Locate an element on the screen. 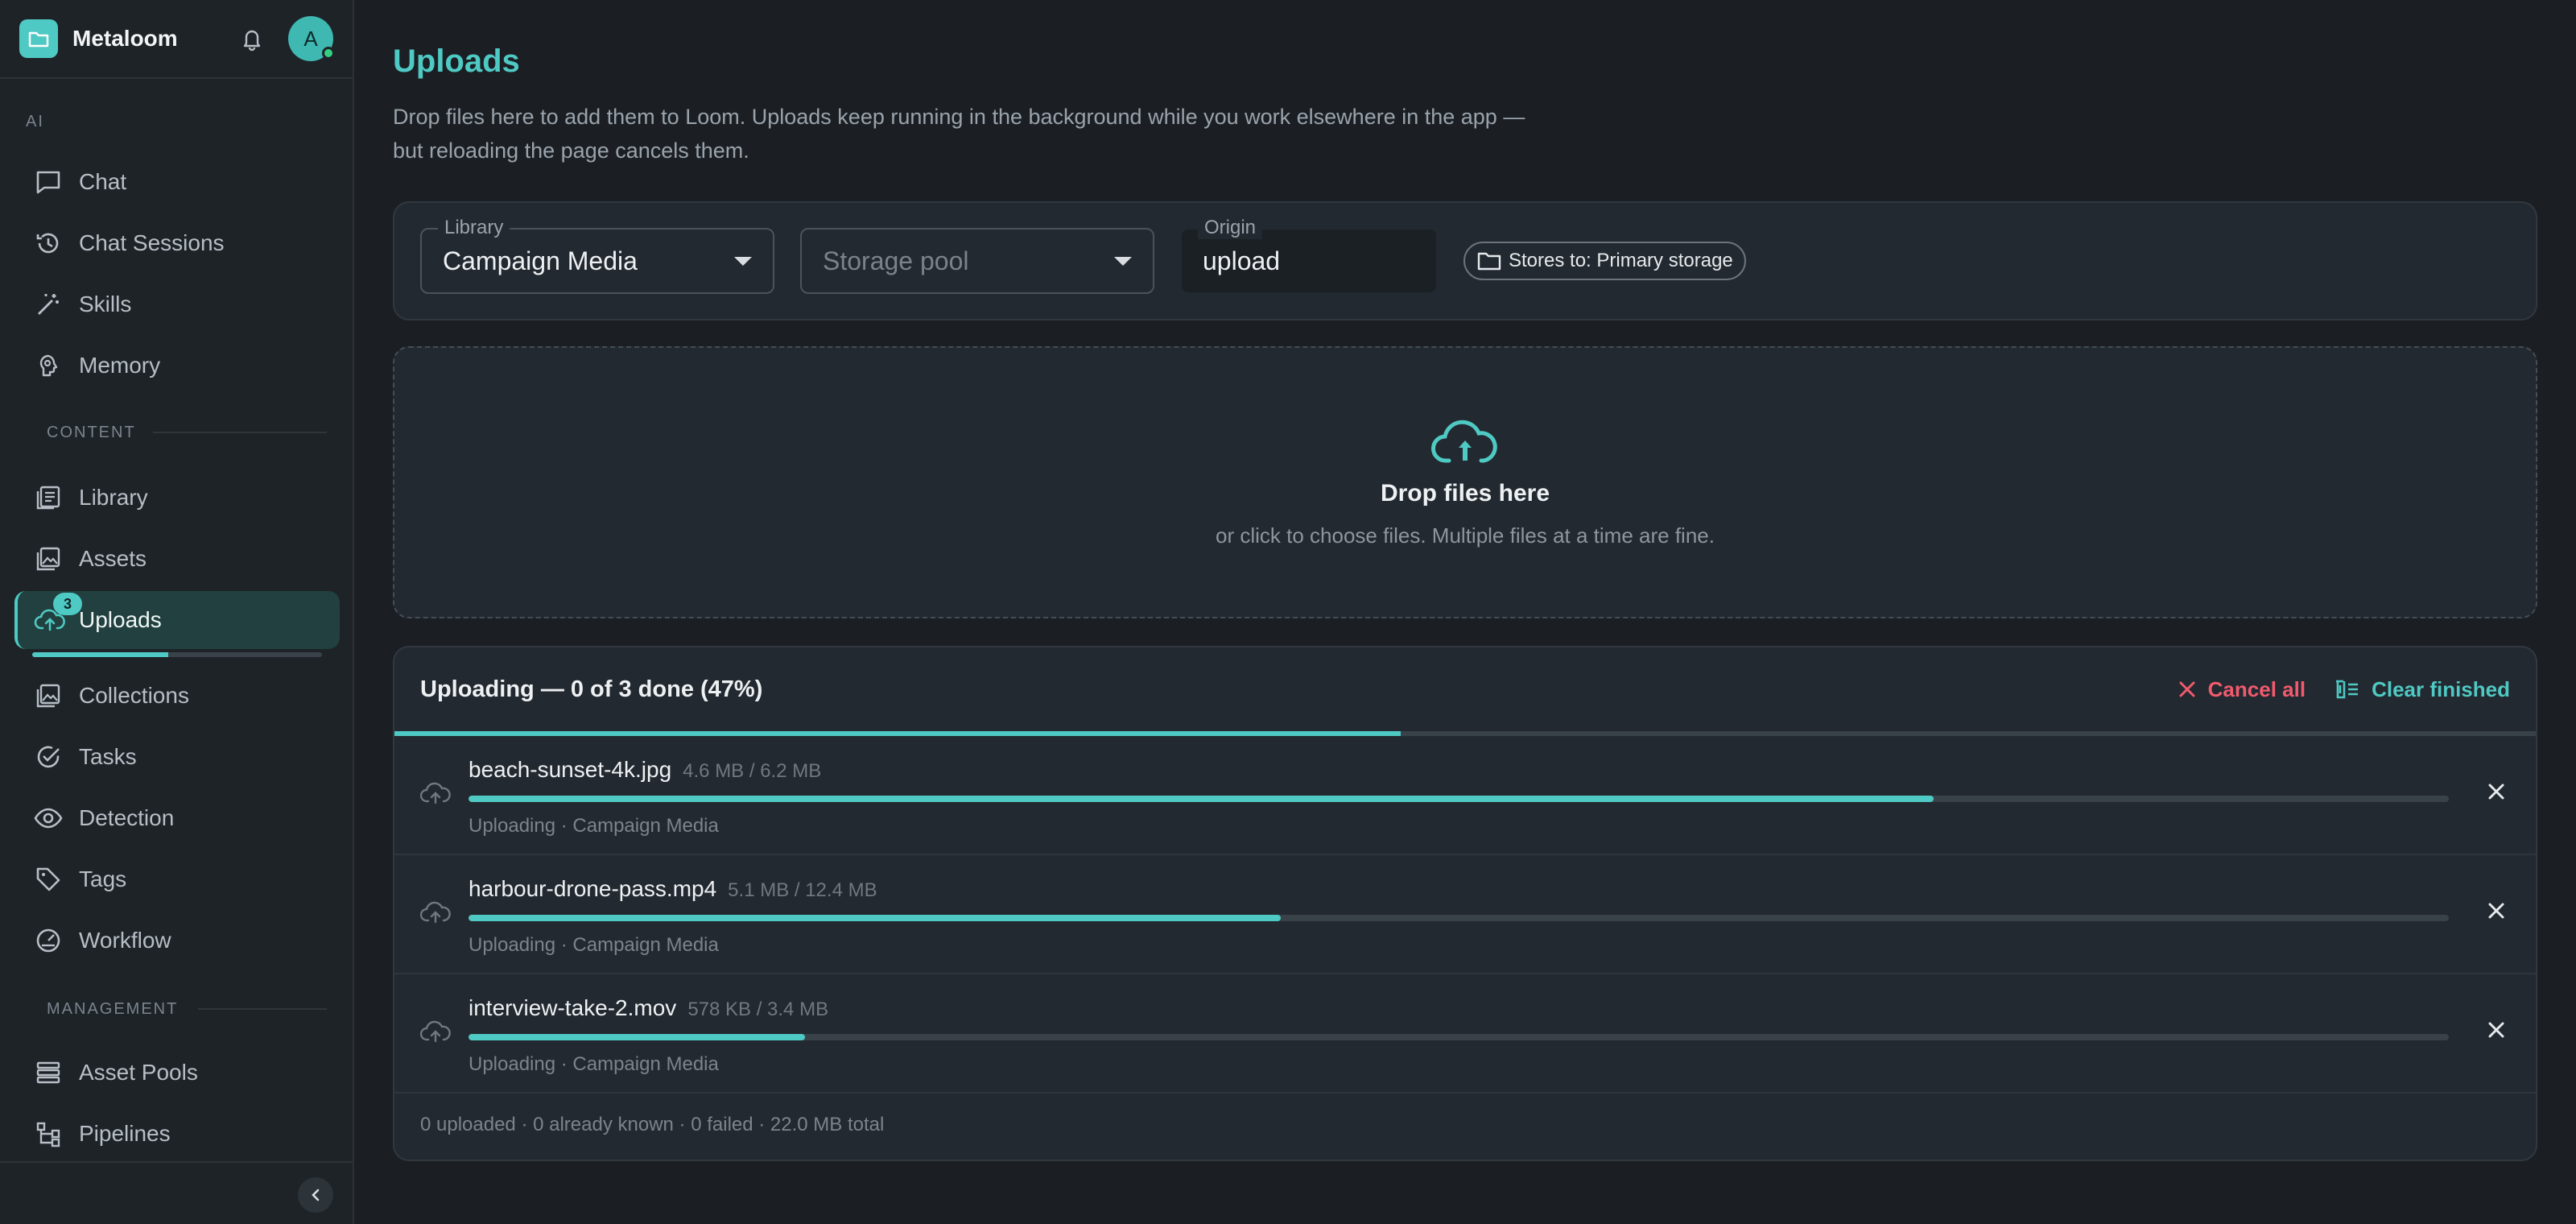 This screenshot has width=2576, height=1224. sidebar-item-chat: Chat is located at coordinates (79, 182).